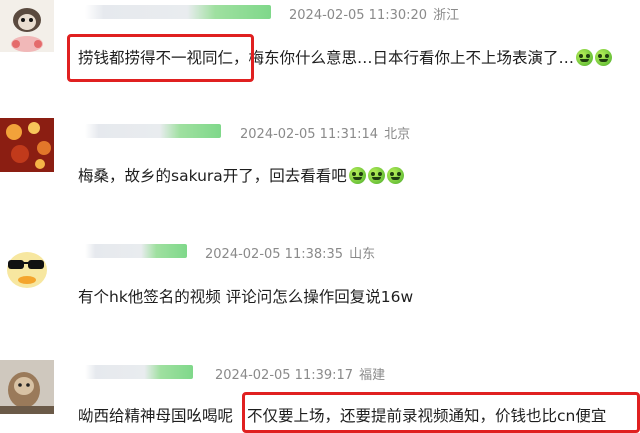 The width and height of the screenshot is (640, 433). I want to click on comment-time: 2024-02-05 11:38:35, so click(274, 254).